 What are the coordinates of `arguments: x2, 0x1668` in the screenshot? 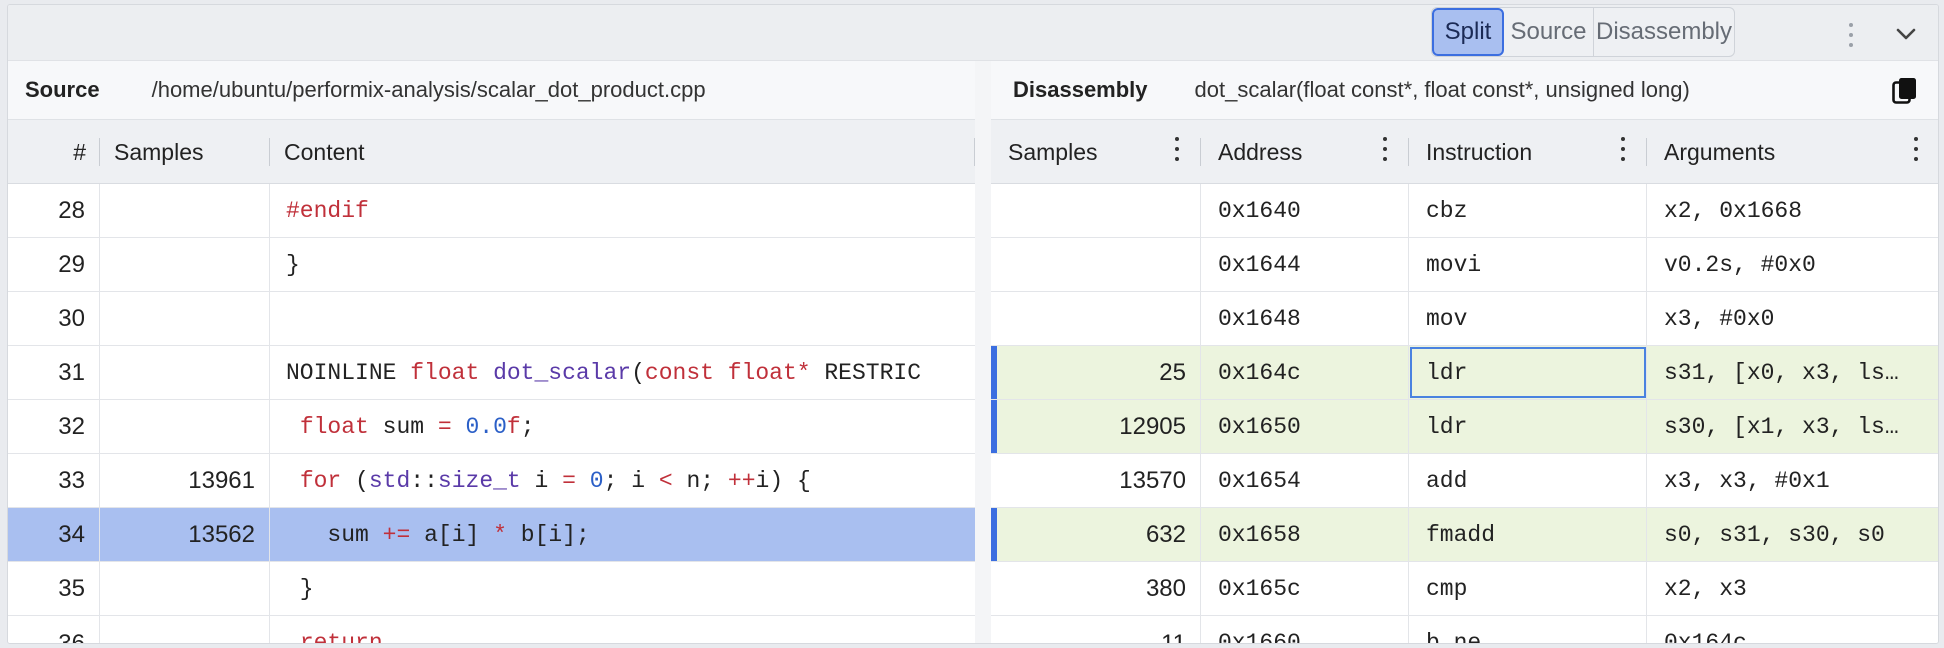 It's located at (1733, 210).